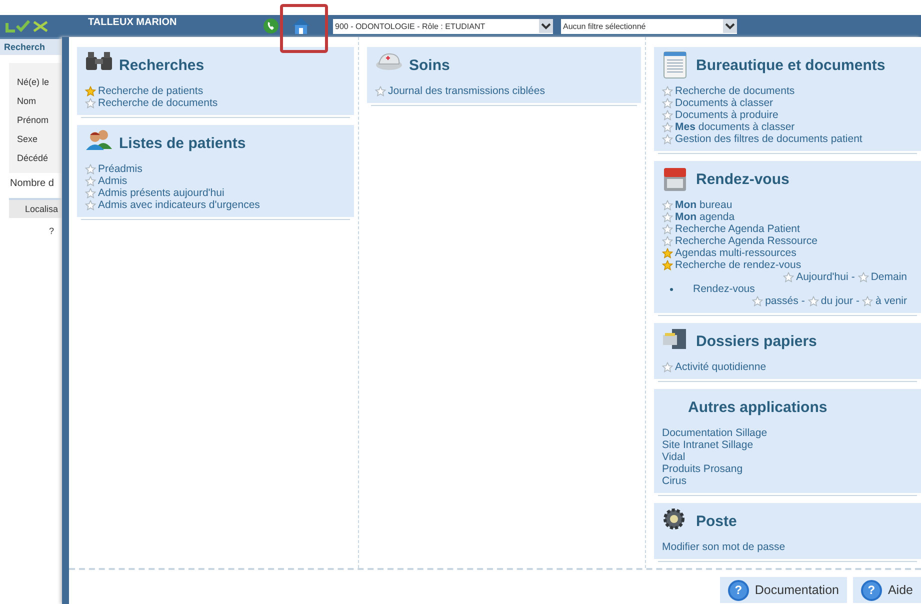 The width and height of the screenshot is (921, 604). I want to click on menu-link: Cirus, so click(674, 481).